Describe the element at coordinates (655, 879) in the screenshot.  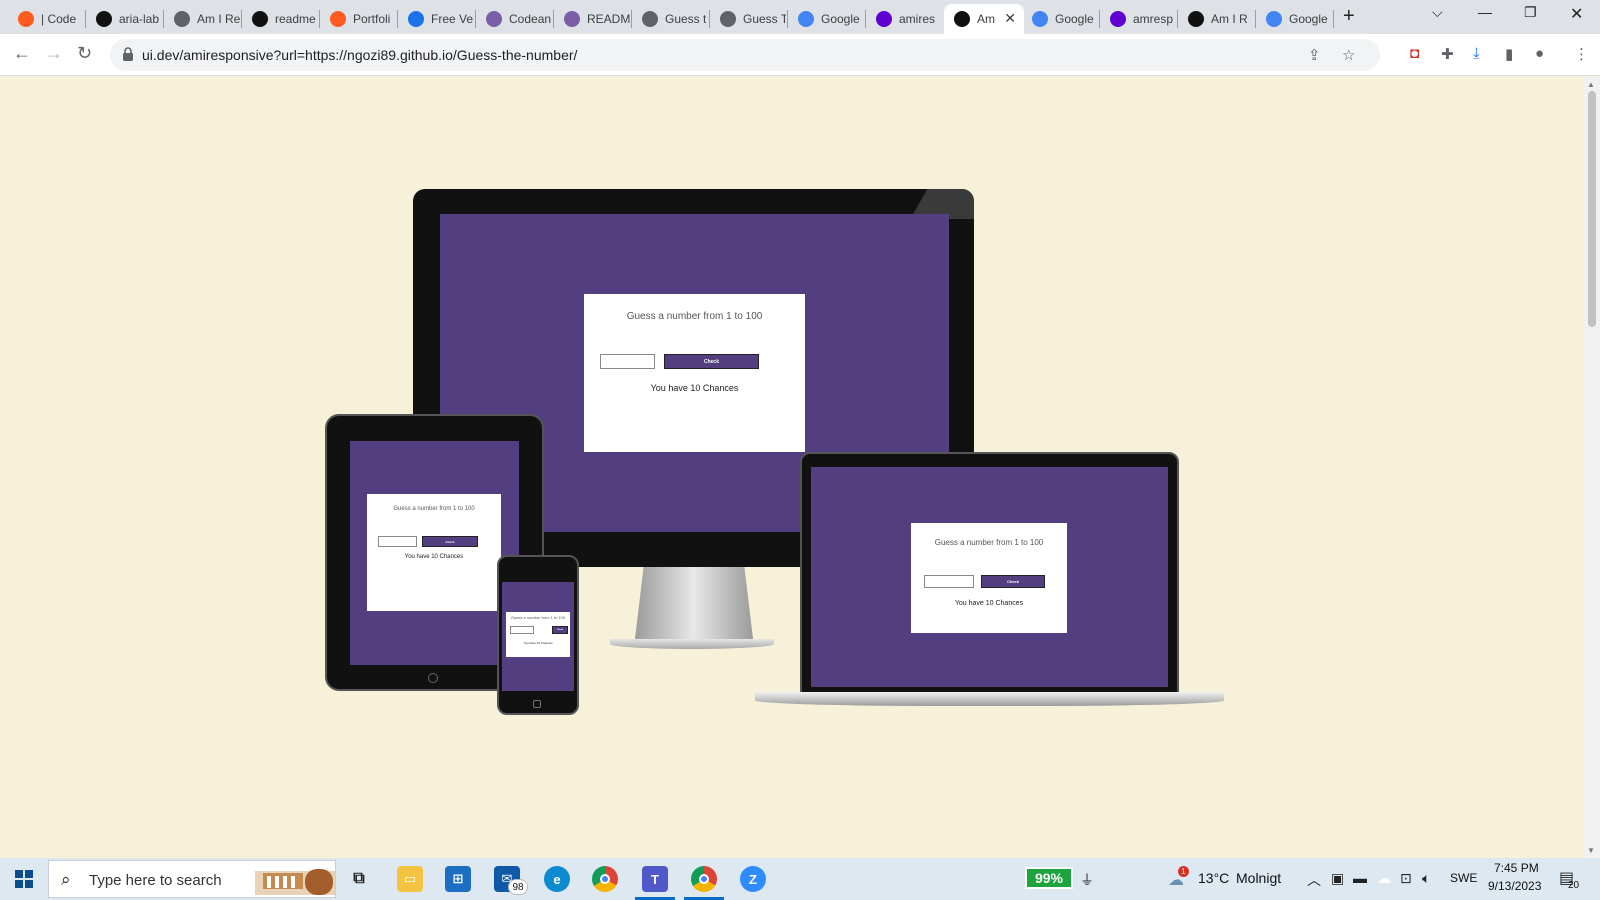
I see `teams-icon: T` at that location.